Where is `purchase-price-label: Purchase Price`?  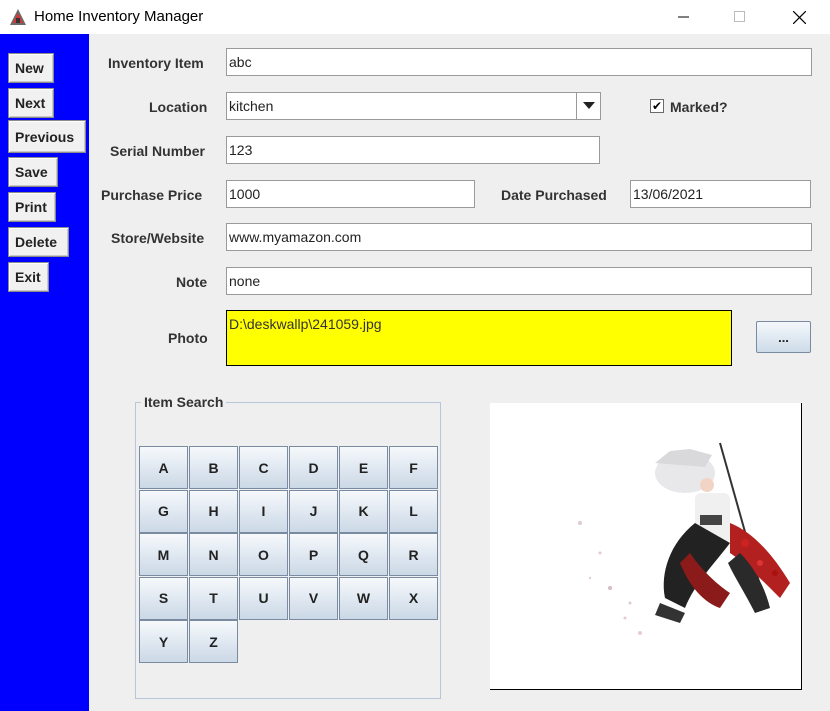
purchase-price-label: Purchase Price is located at coordinates (152, 195).